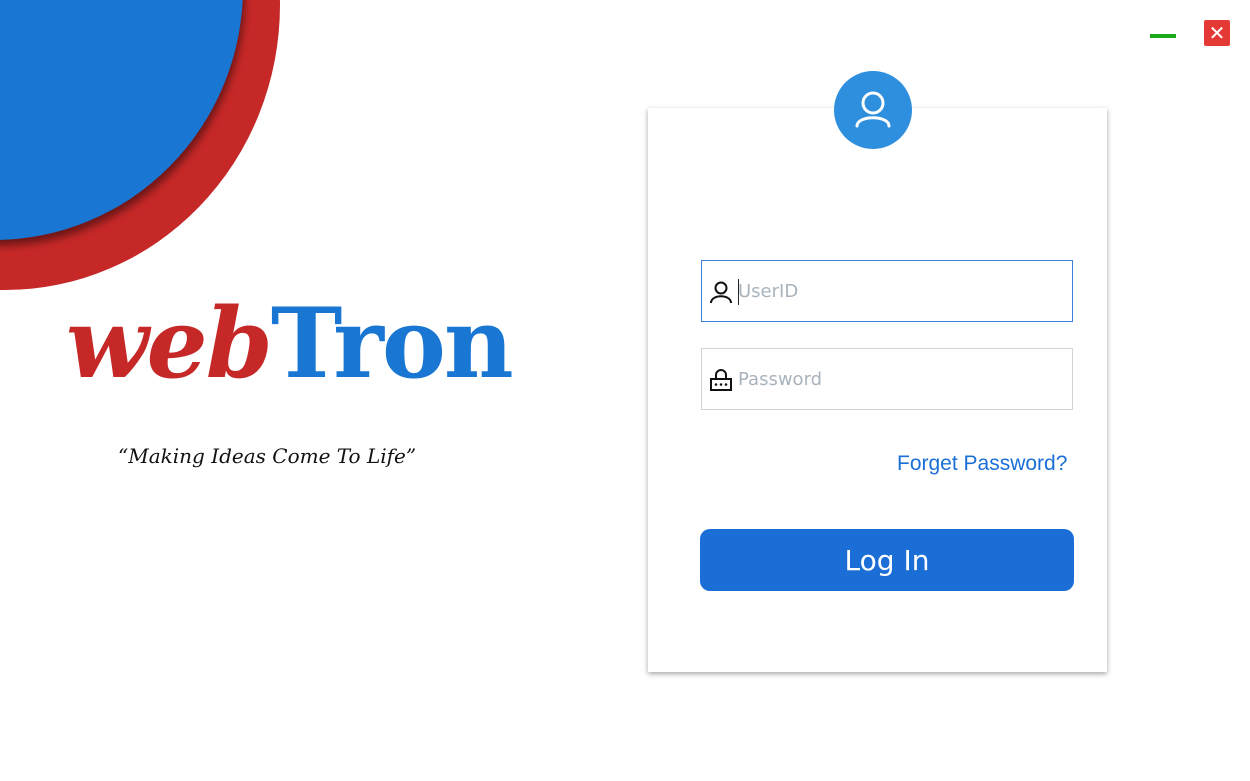 This screenshot has height=781, width=1250. I want to click on password-field, so click(887, 379).